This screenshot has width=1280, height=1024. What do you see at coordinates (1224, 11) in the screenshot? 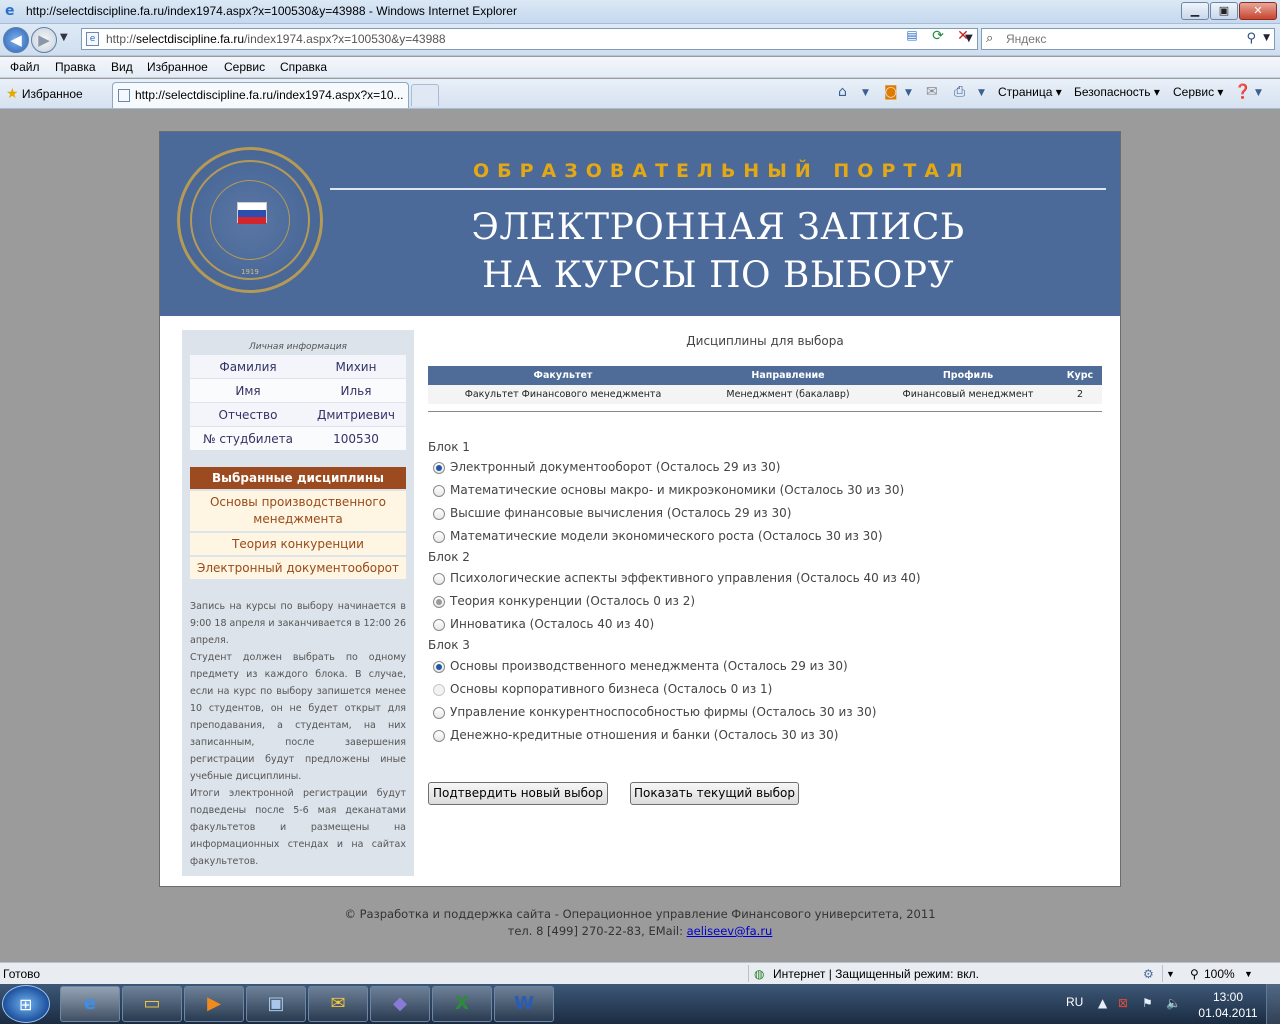
I see `maximize-button: ▣` at bounding box center [1224, 11].